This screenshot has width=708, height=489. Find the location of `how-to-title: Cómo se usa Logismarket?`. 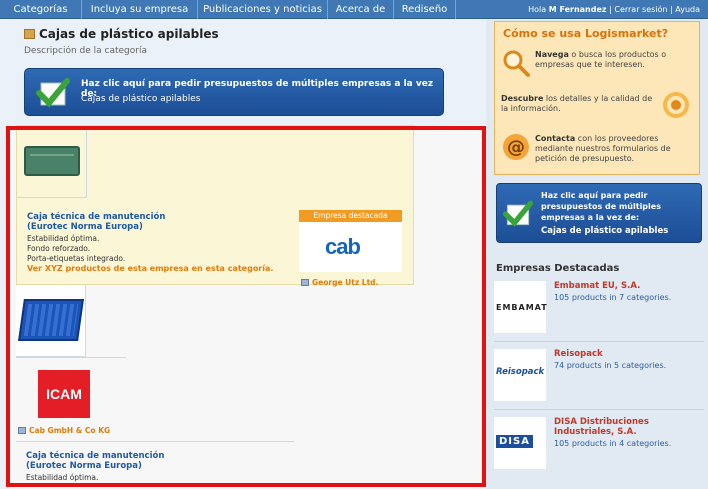

how-to-title: Cómo se usa Logismarket? is located at coordinates (586, 33).